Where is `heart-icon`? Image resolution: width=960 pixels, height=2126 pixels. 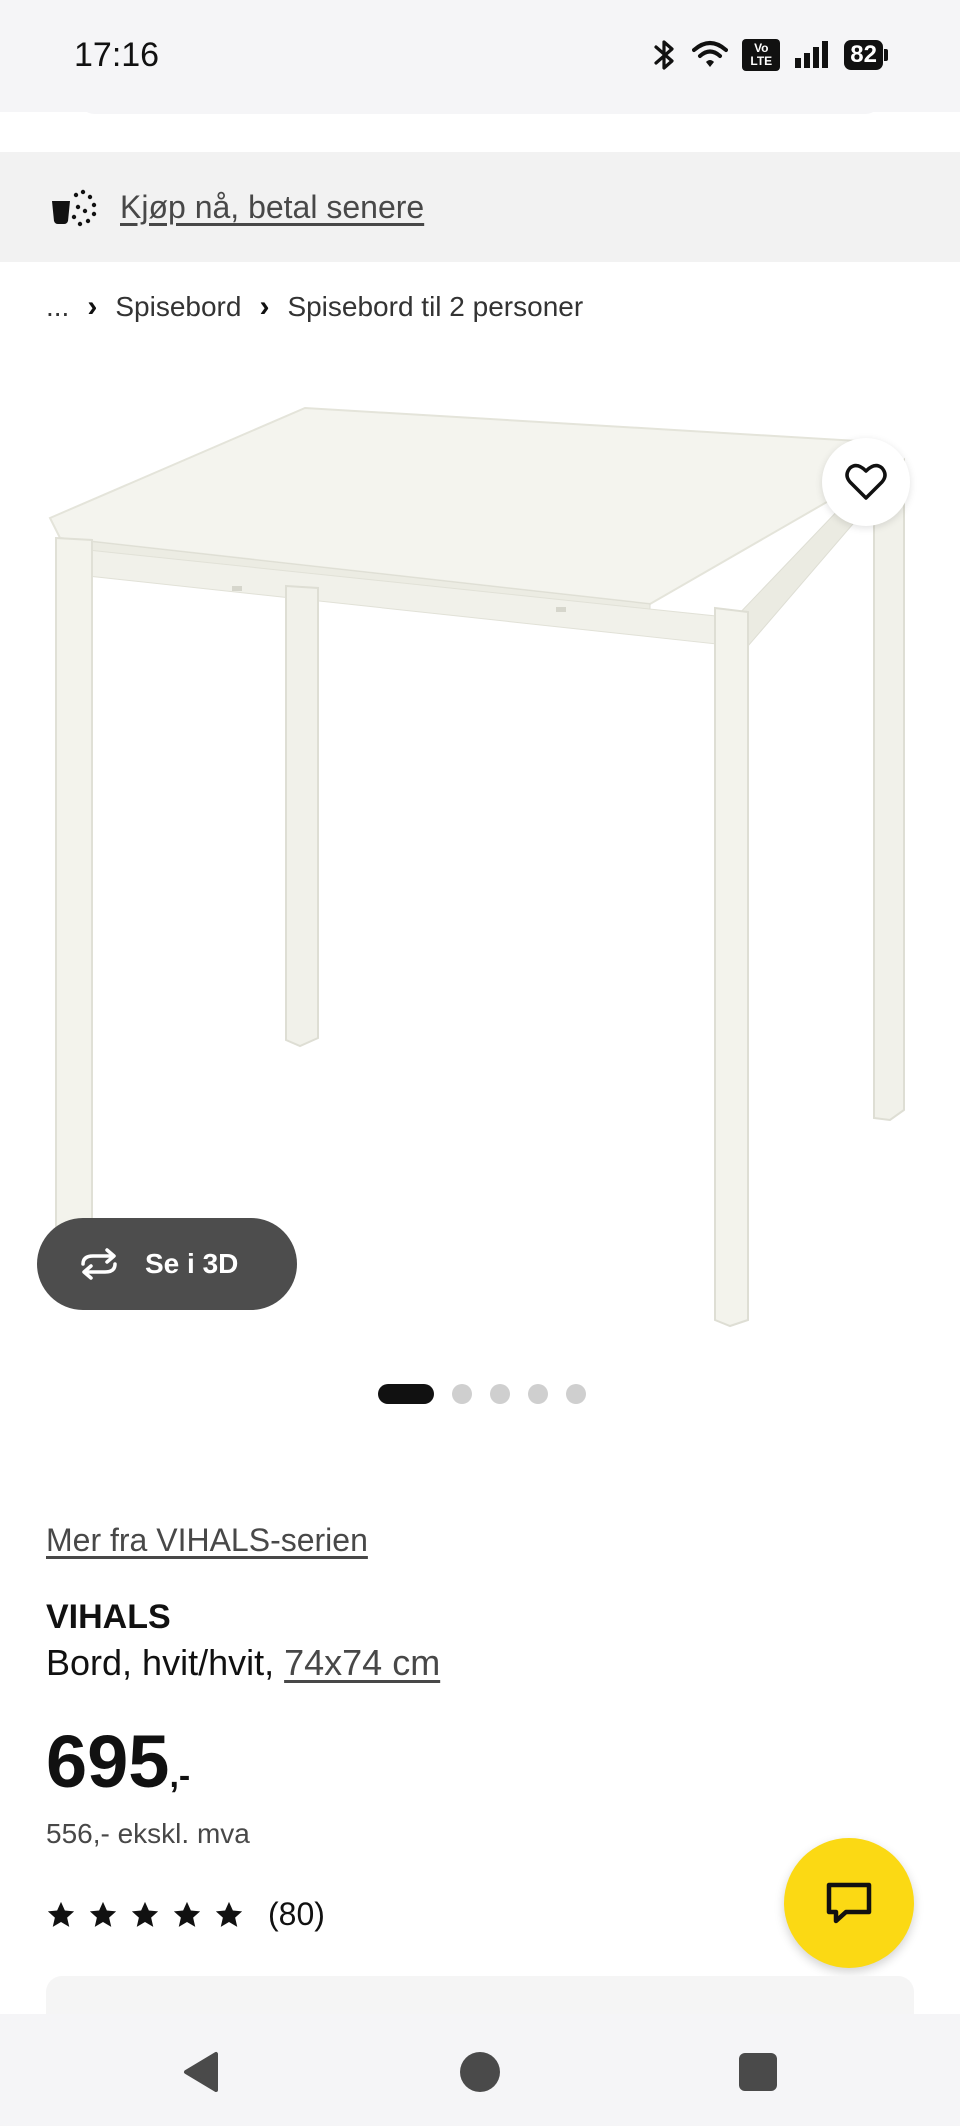
heart-icon is located at coordinates (866, 481).